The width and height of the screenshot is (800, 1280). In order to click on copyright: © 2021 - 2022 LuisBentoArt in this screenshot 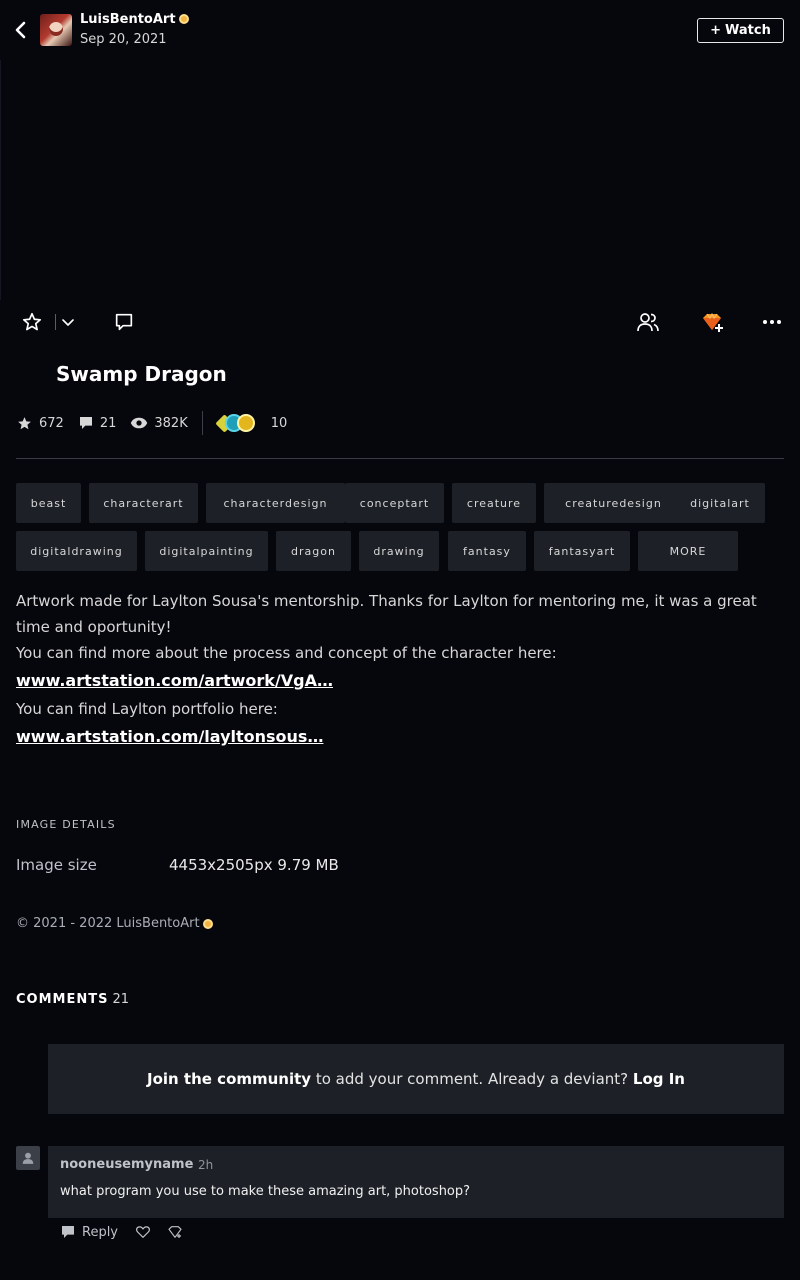, I will do `click(114, 923)`.